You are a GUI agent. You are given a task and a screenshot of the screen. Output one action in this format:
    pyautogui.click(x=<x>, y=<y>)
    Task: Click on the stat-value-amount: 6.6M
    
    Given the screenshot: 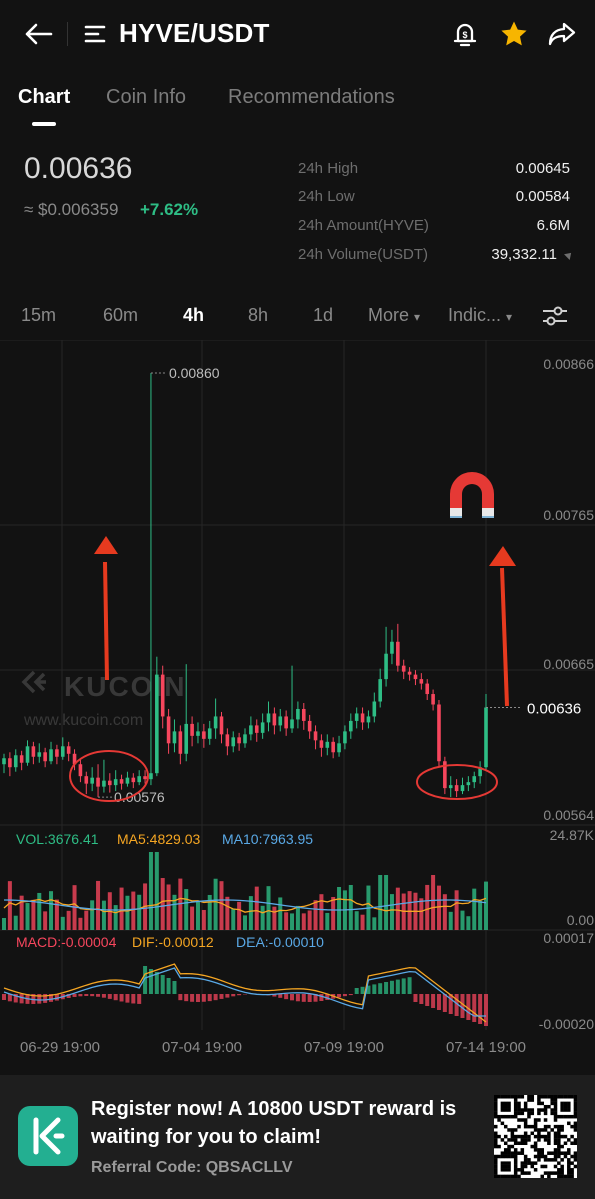 What is the action you would take?
    pyautogui.click(x=553, y=225)
    